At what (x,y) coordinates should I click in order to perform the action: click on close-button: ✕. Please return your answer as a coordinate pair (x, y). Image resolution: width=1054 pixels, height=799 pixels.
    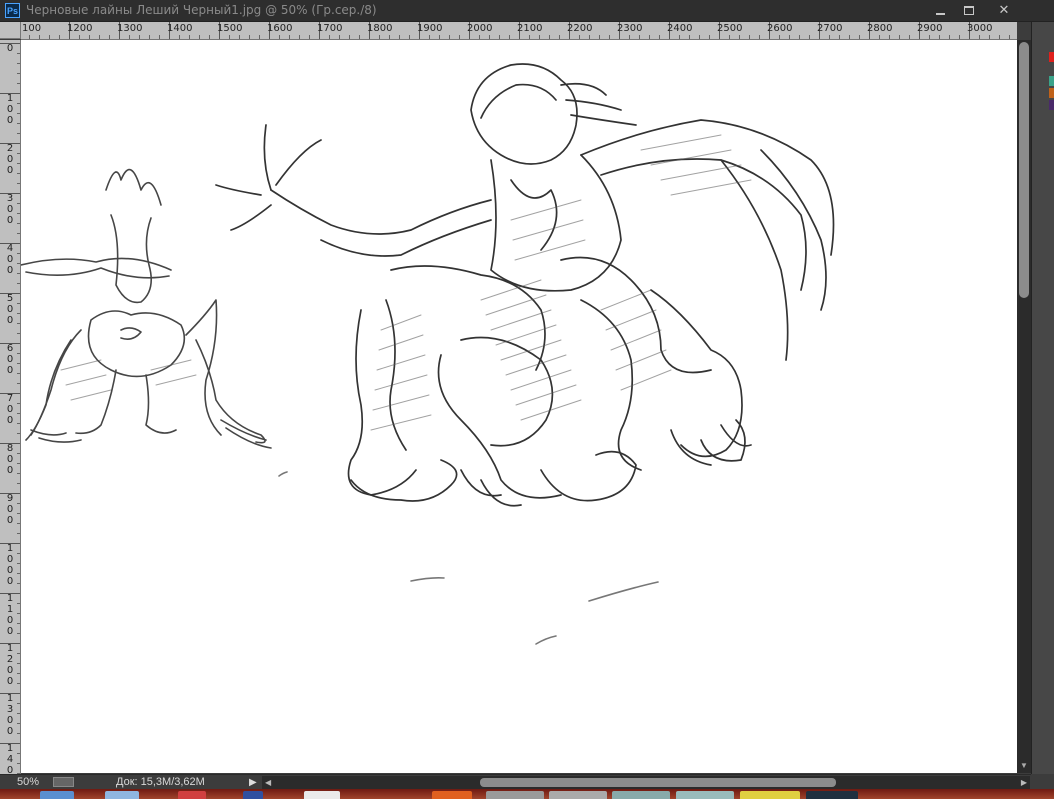
    Looking at the image, I should click on (1004, 9).